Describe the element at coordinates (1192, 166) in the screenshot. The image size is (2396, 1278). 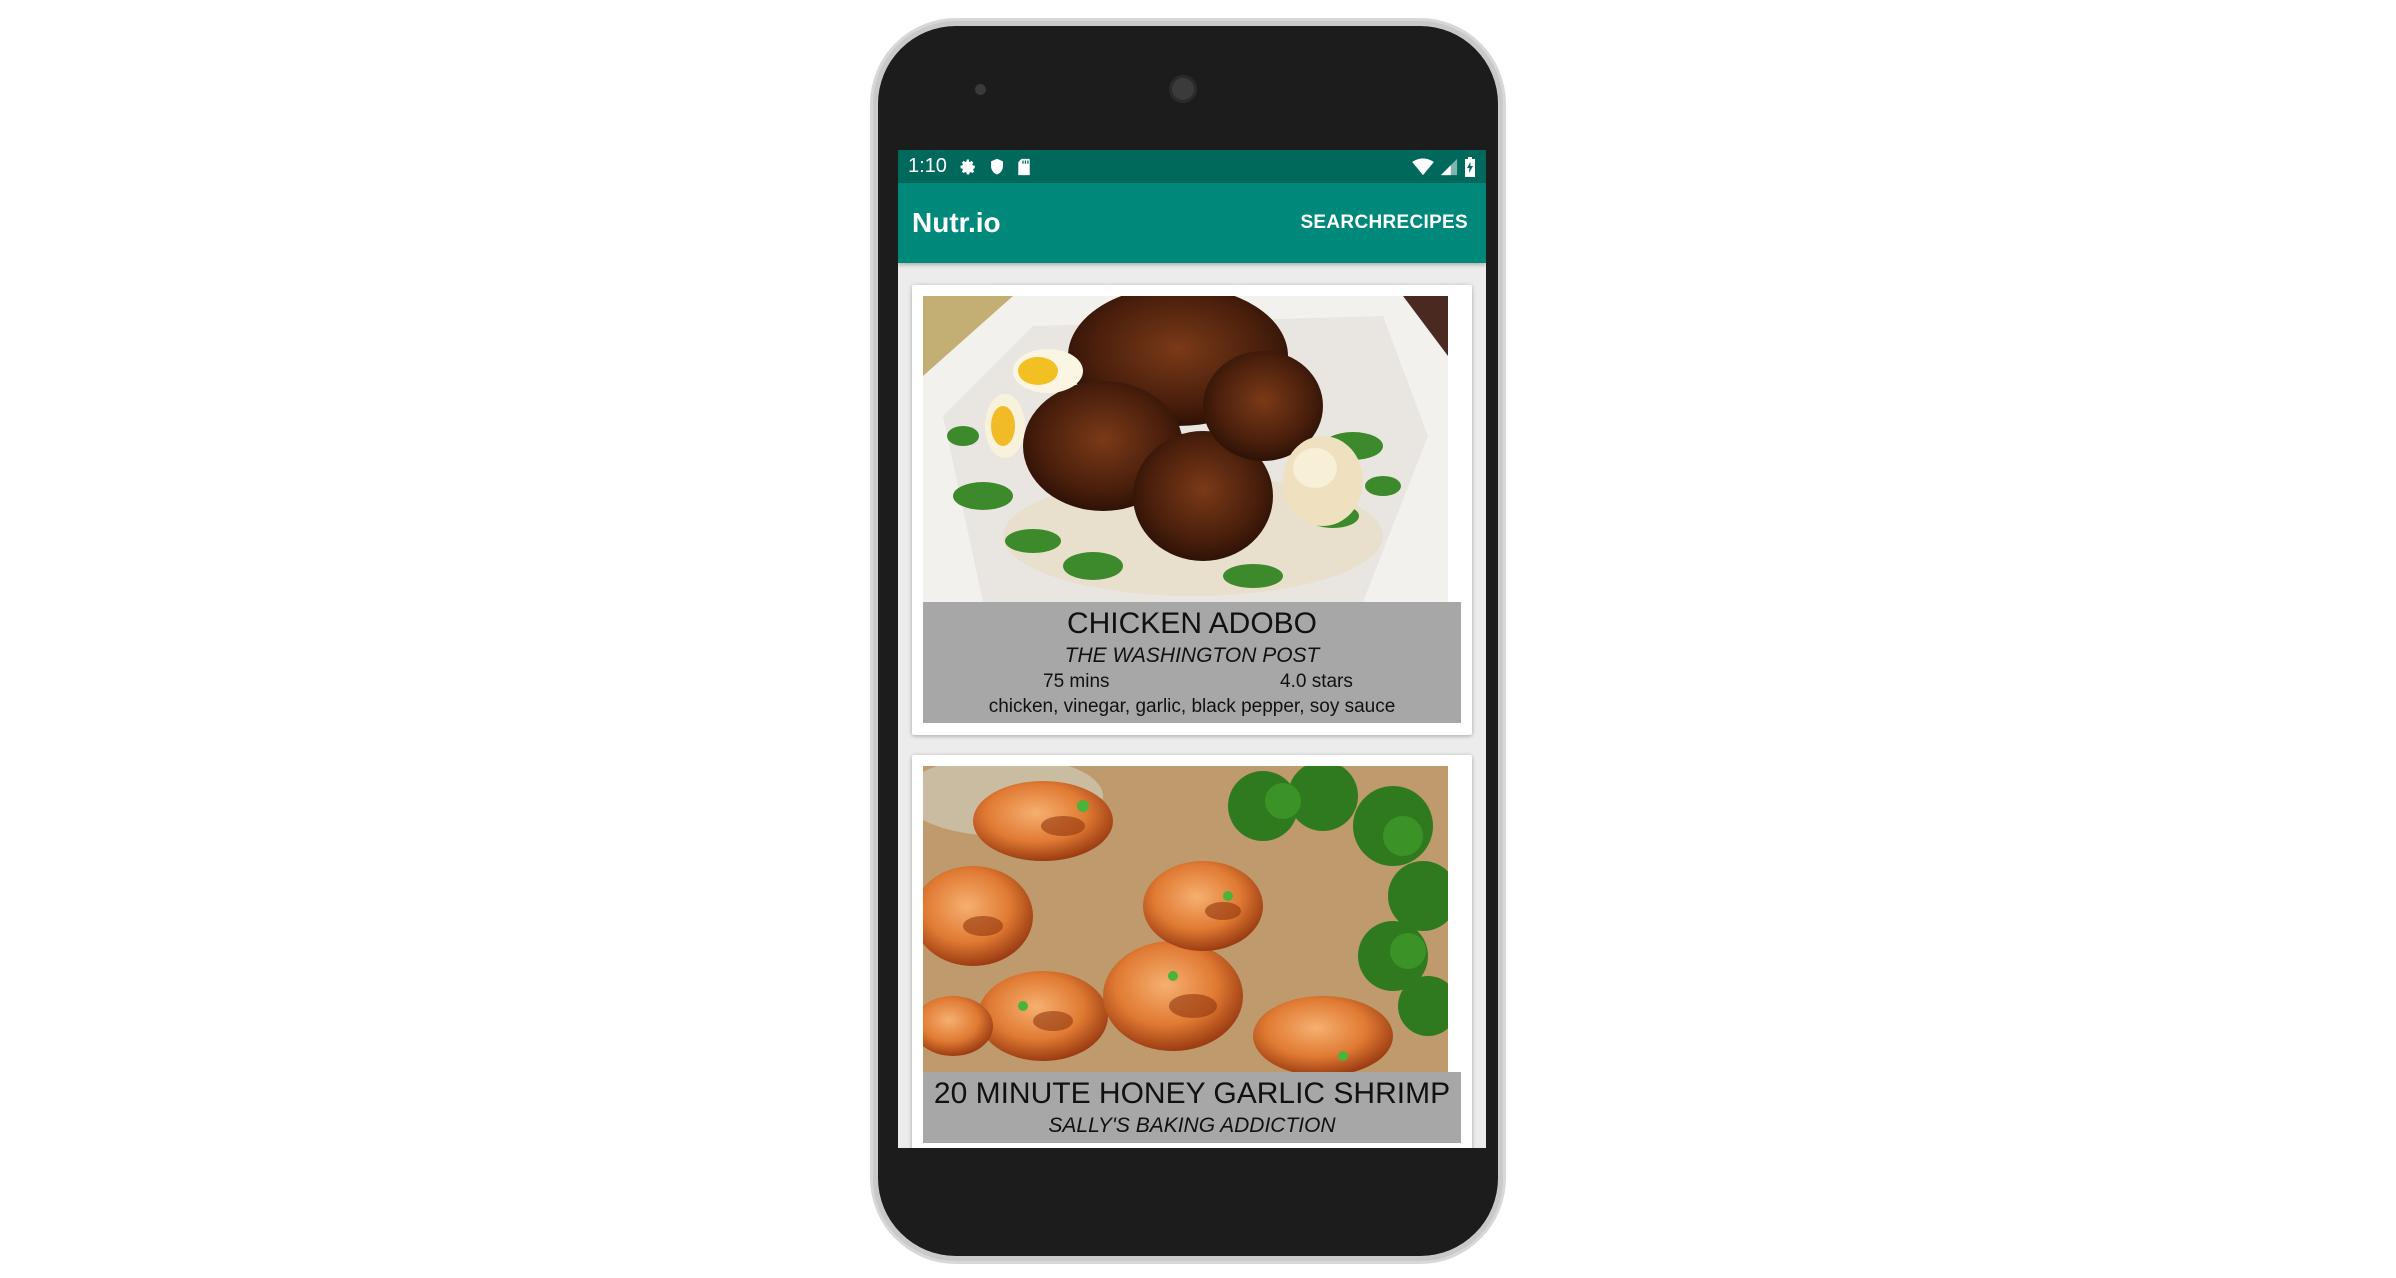
I see `status-bar: 1:10` at that location.